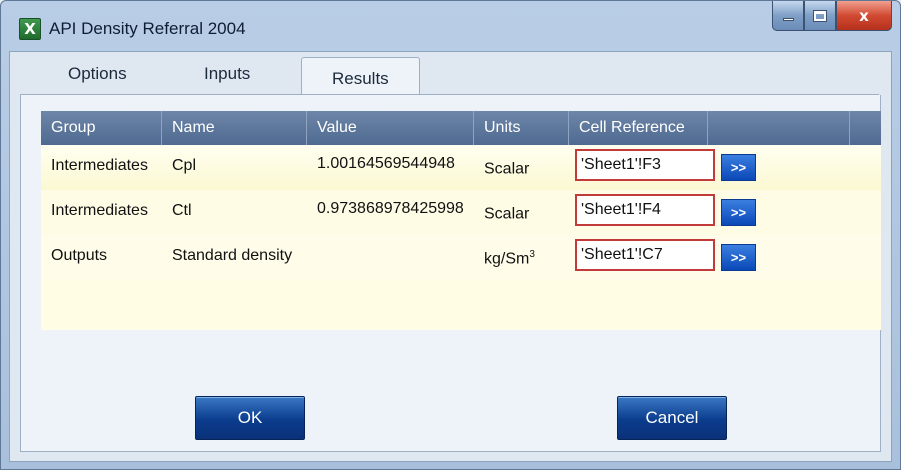 The height and width of the screenshot is (470, 901). I want to click on cell-units: kg/Sm3, so click(509, 258).